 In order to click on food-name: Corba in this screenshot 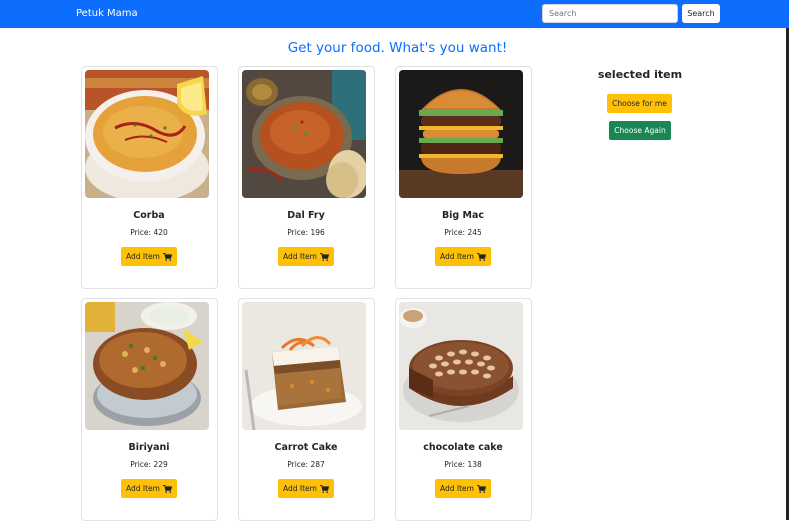, I will do `click(149, 215)`.